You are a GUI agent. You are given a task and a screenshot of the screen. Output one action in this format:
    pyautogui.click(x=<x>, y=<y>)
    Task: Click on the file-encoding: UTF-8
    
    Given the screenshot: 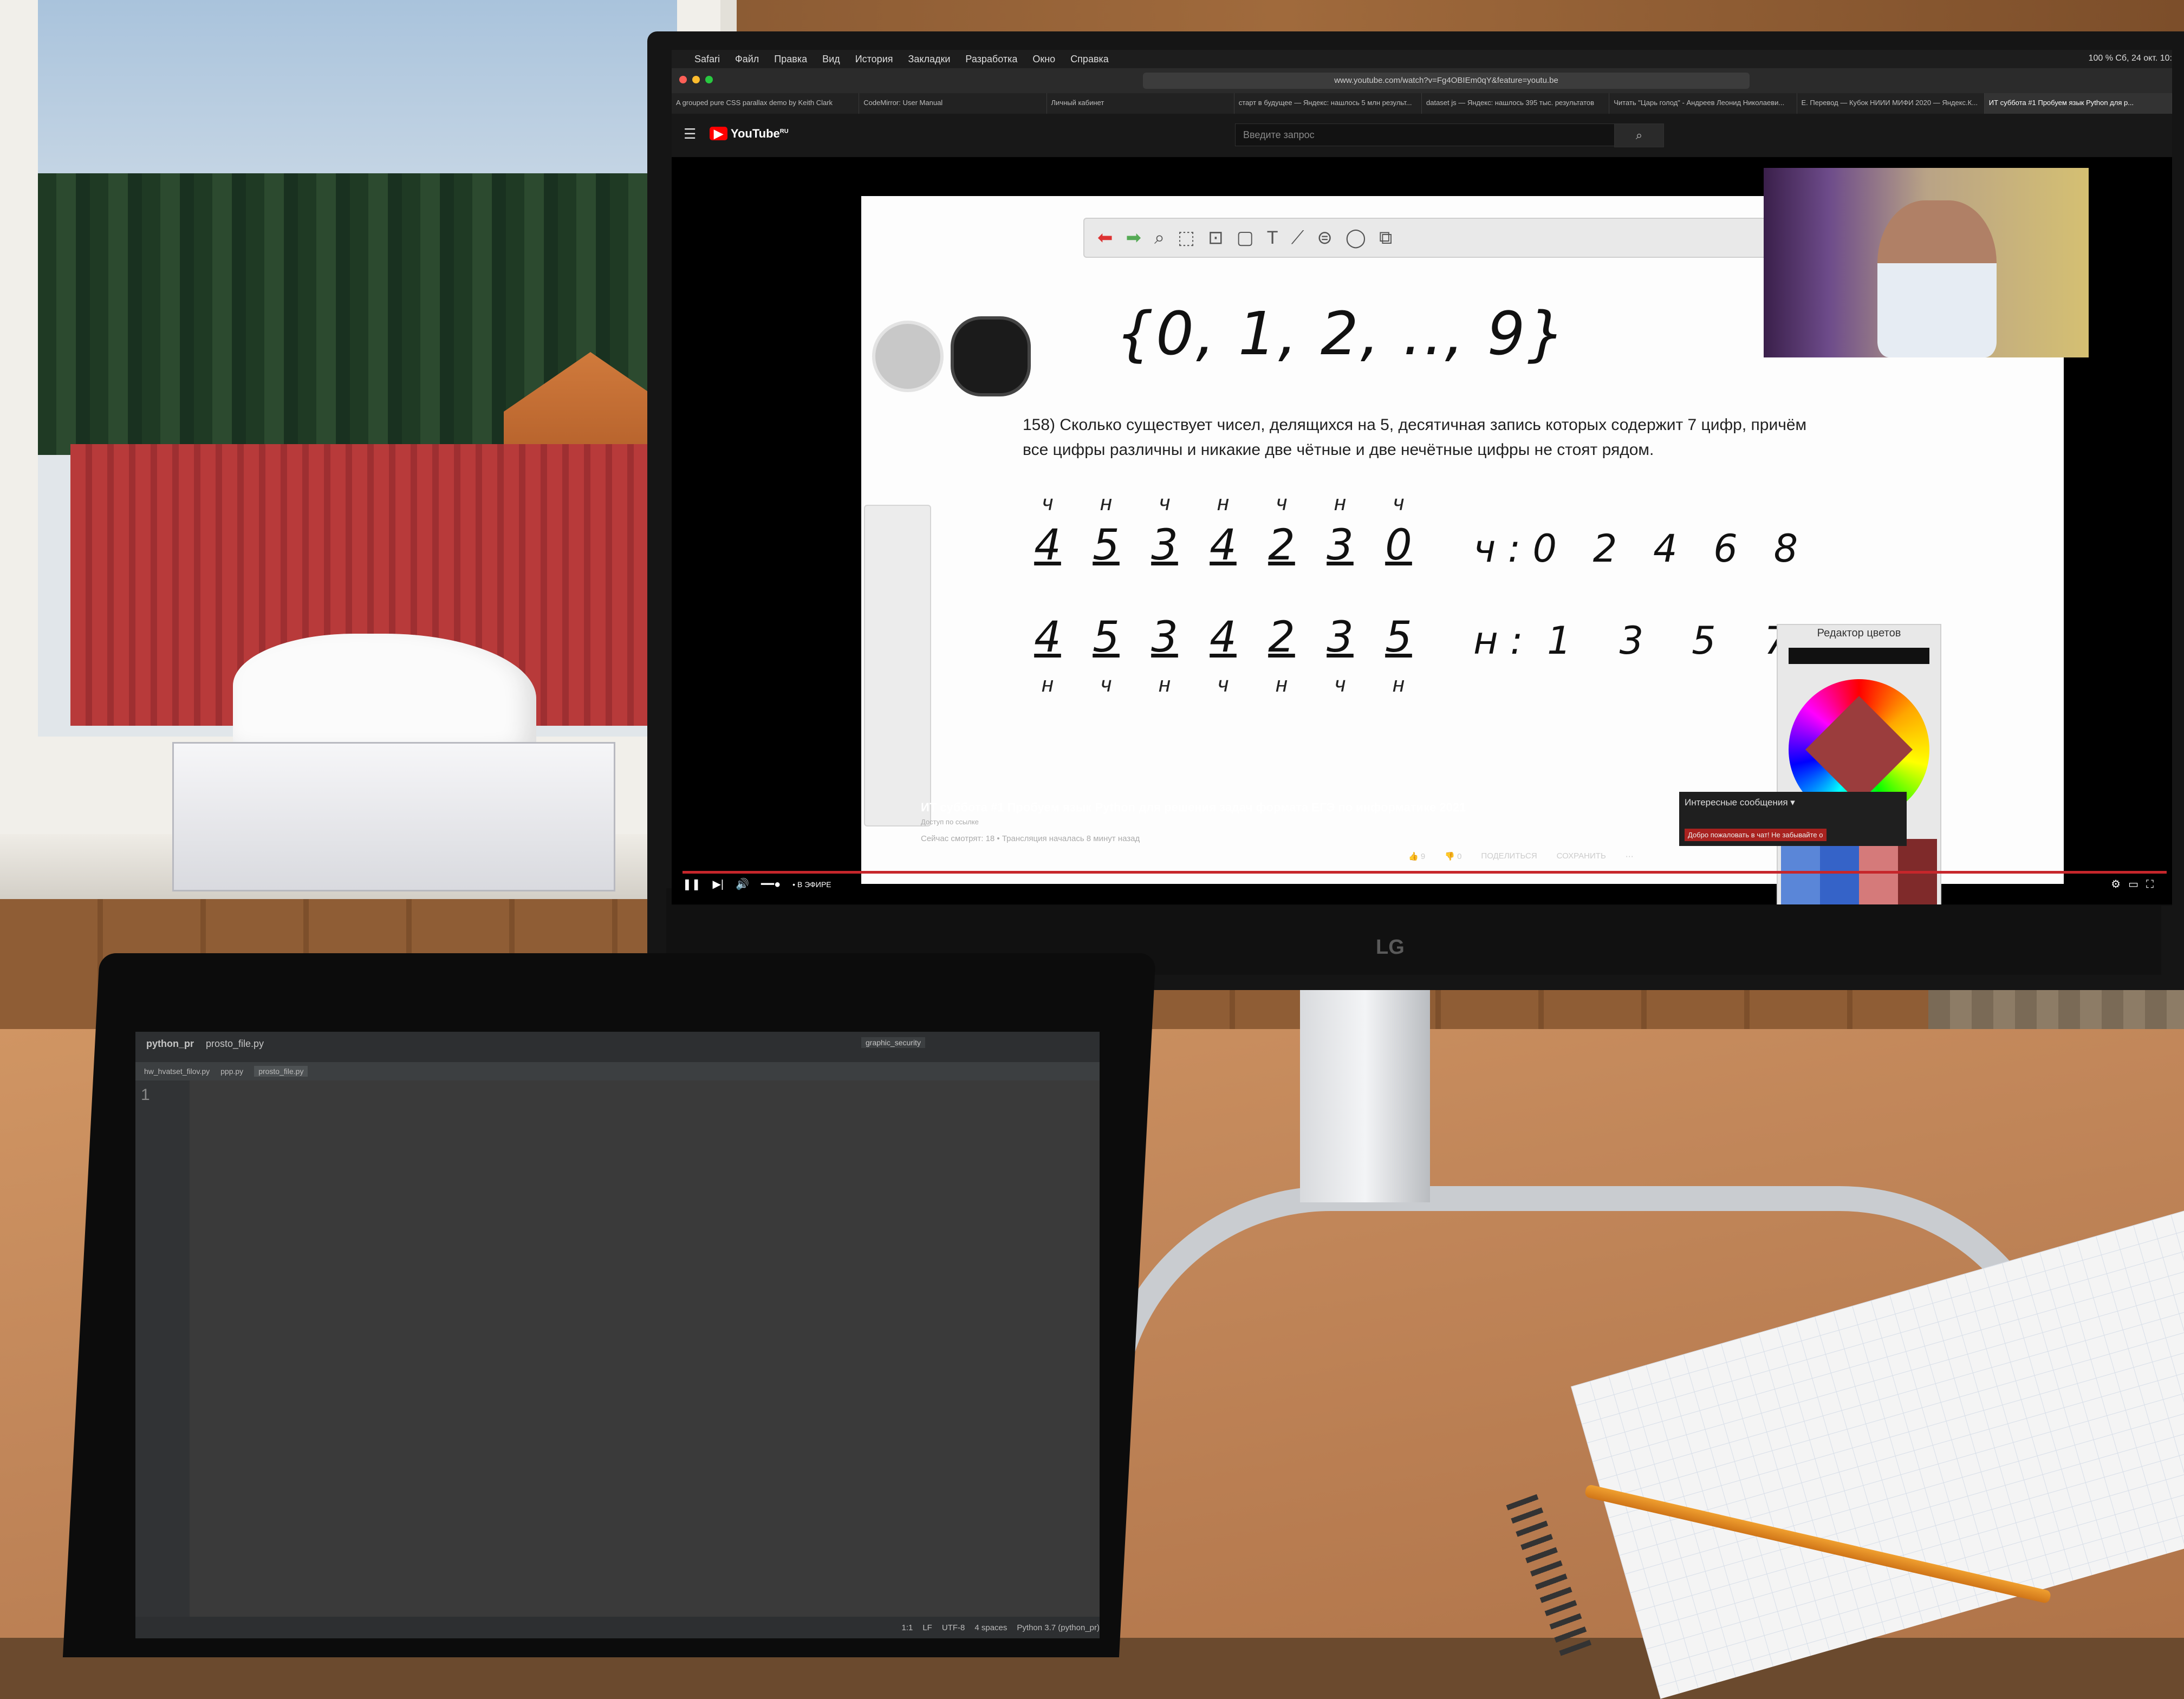 What is the action you would take?
    pyautogui.click(x=953, y=1627)
    